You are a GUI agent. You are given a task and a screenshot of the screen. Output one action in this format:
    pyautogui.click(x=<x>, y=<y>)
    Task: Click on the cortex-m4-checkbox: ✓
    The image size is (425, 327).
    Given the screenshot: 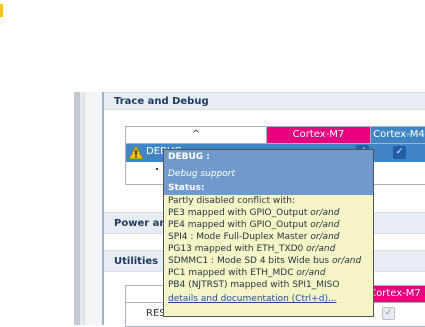 What is the action you would take?
    pyautogui.click(x=399, y=152)
    